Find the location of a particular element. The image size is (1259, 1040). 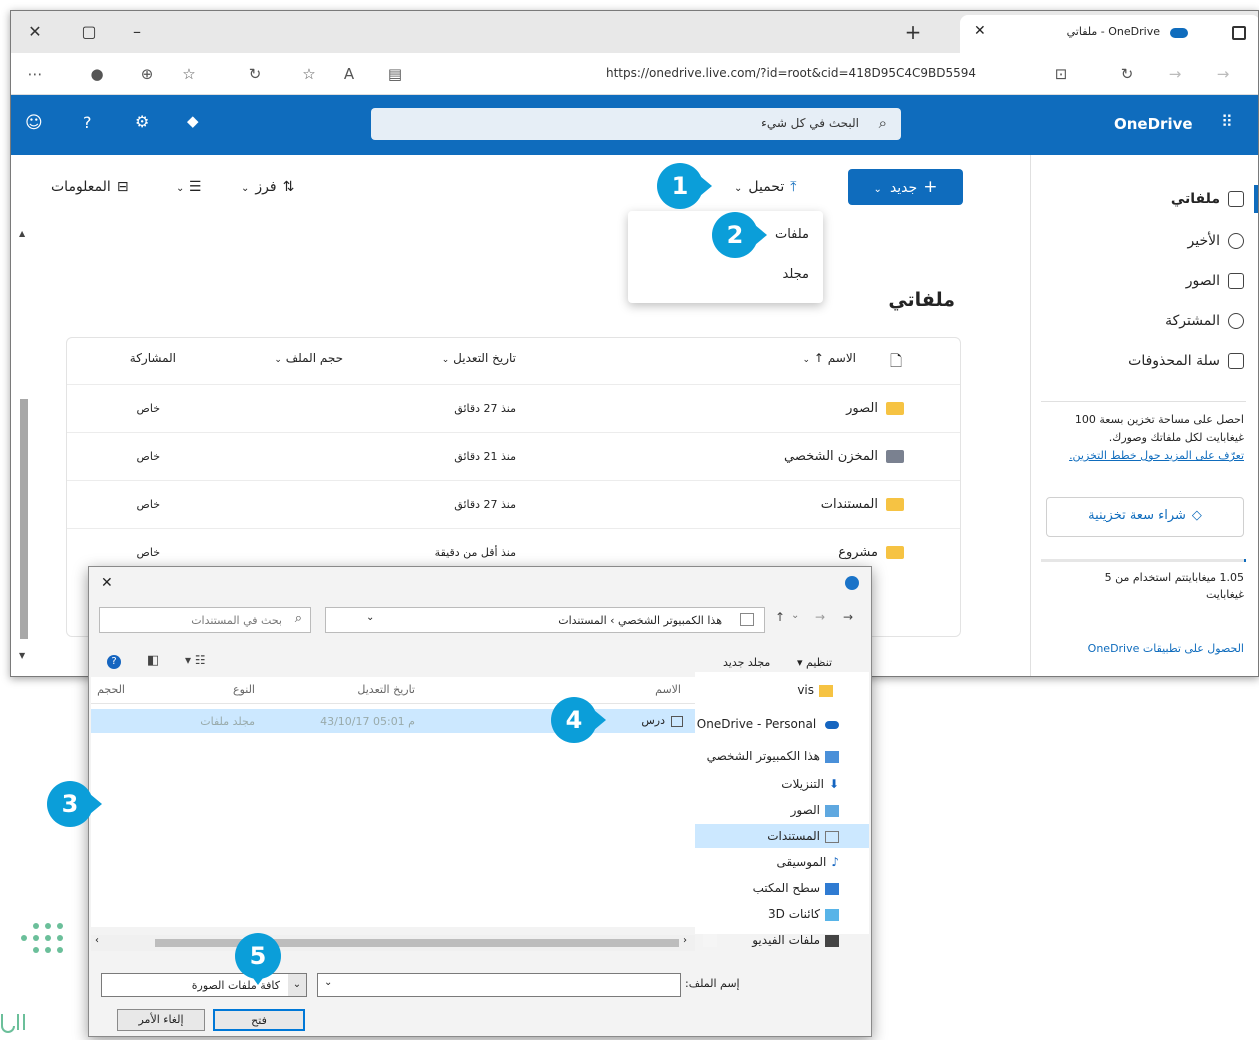

file-name: المخزن الشخصي is located at coordinates (844, 457).